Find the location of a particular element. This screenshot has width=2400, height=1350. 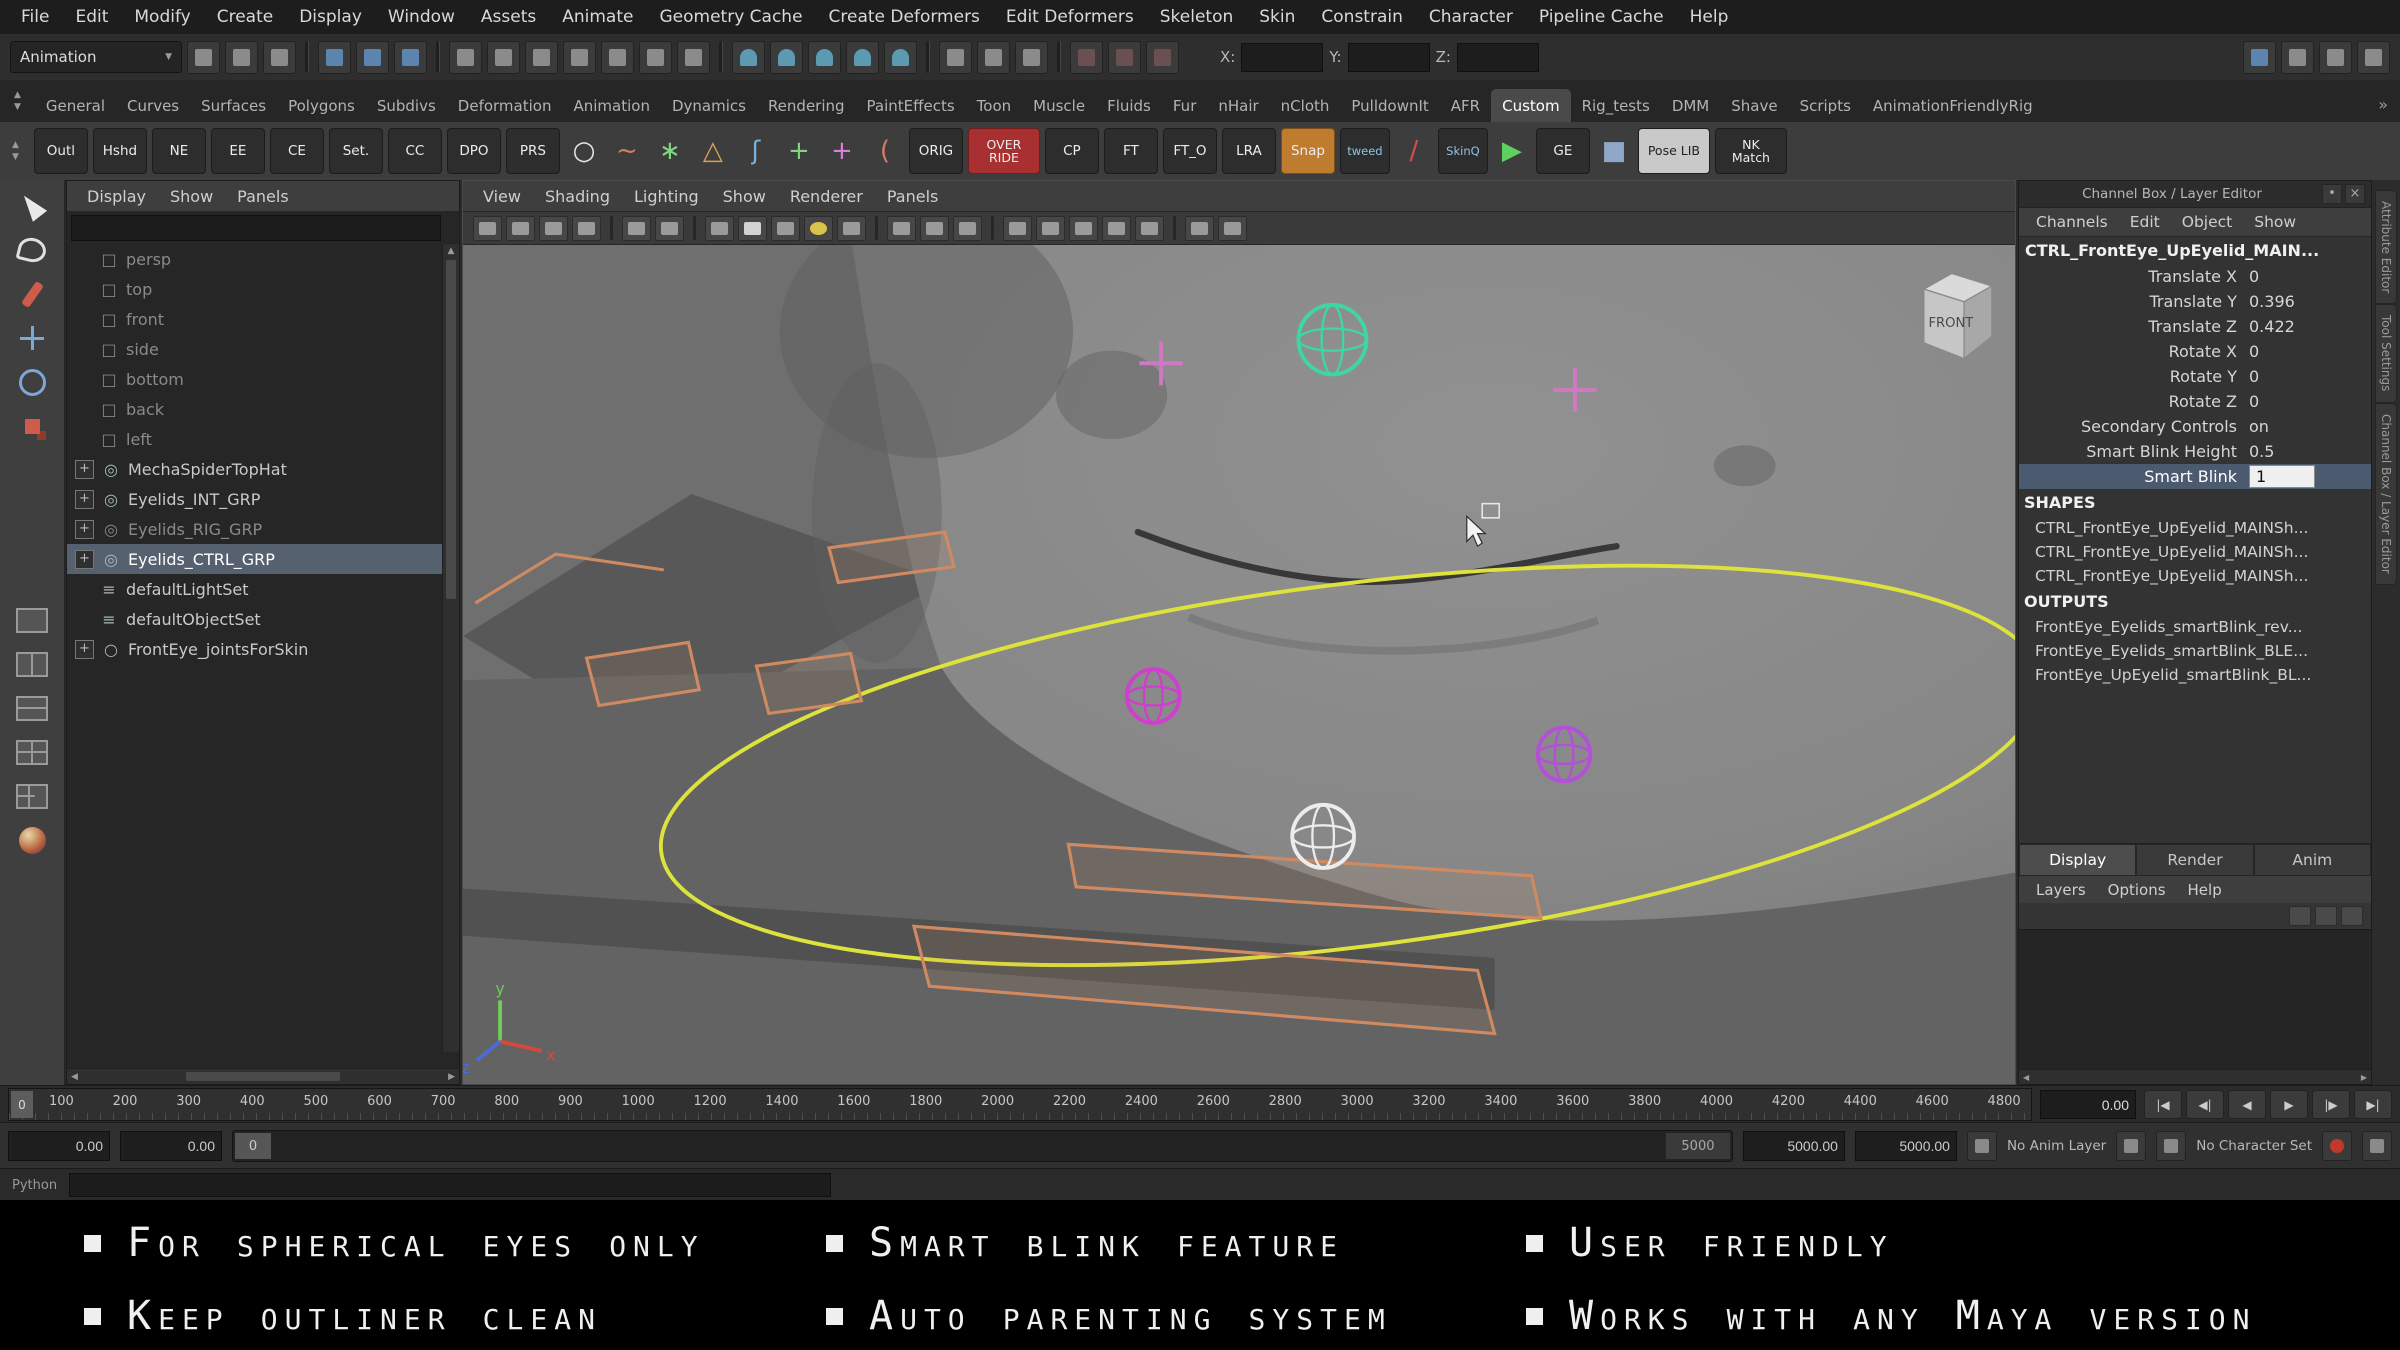

layer-editor-tab: Render is located at coordinates (2195, 860).